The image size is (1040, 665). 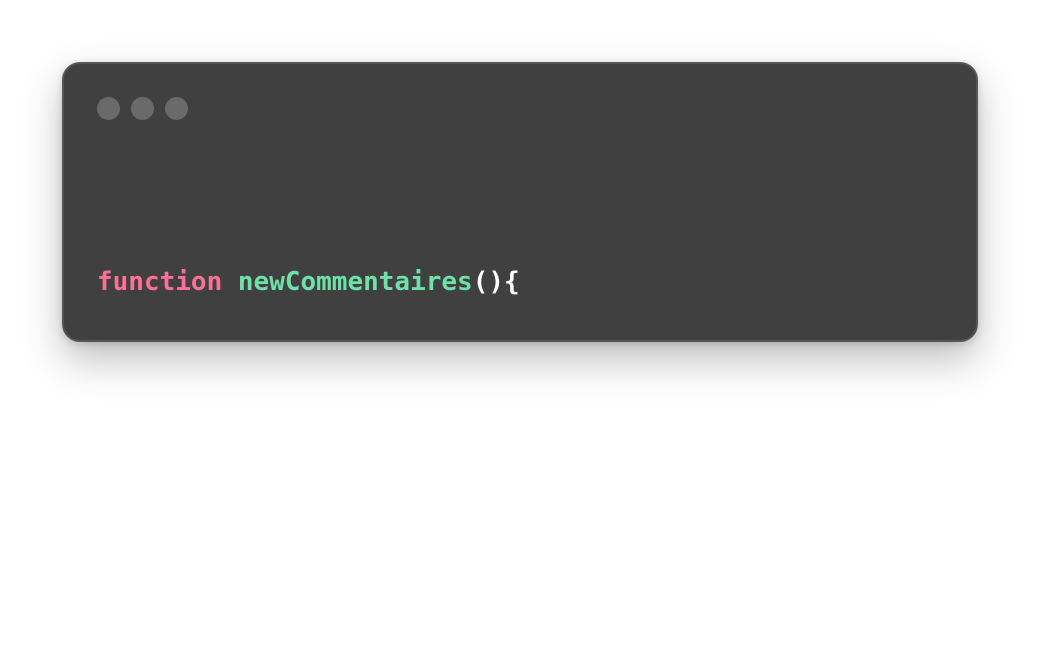 I want to click on function-name: newCommentaires, so click(x=355, y=282).